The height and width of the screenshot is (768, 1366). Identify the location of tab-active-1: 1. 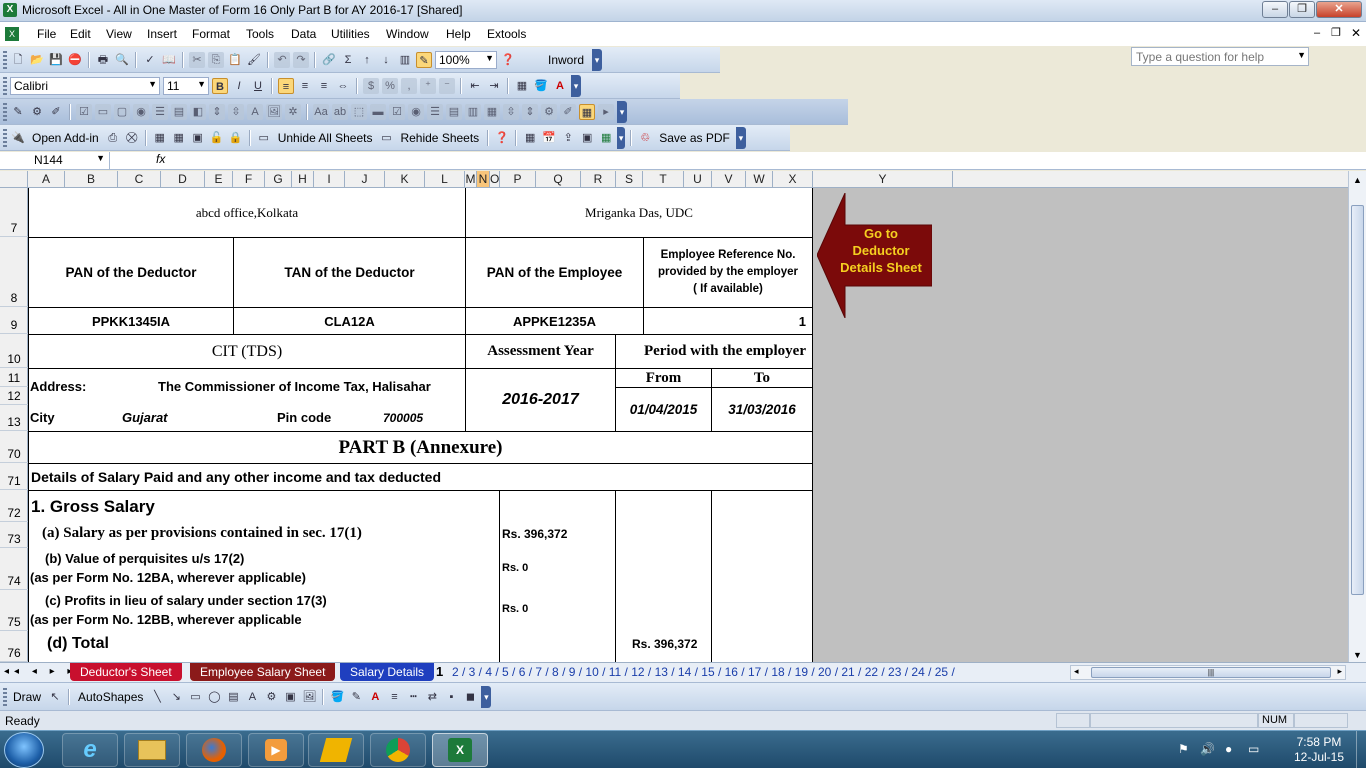
(439, 671).